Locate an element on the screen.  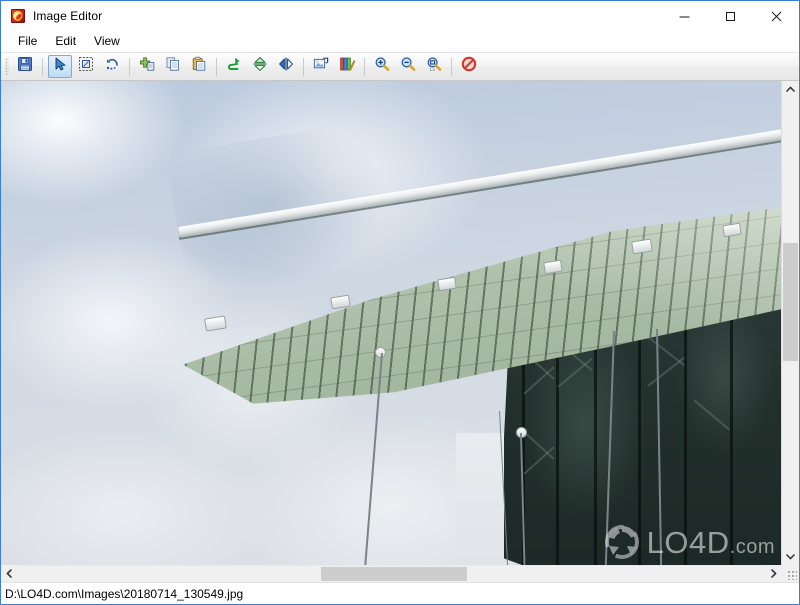
add-button is located at coordinates (147, 66).